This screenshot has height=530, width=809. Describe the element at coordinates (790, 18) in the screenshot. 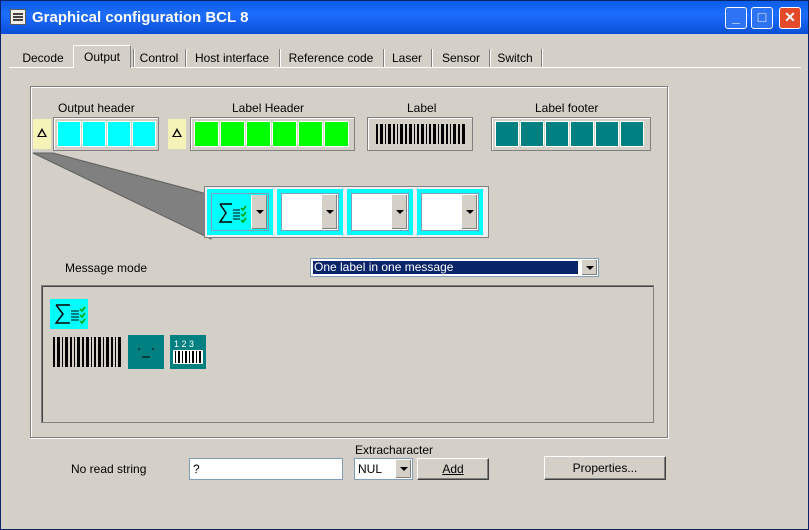

I see `close-button: ✕` at that location.